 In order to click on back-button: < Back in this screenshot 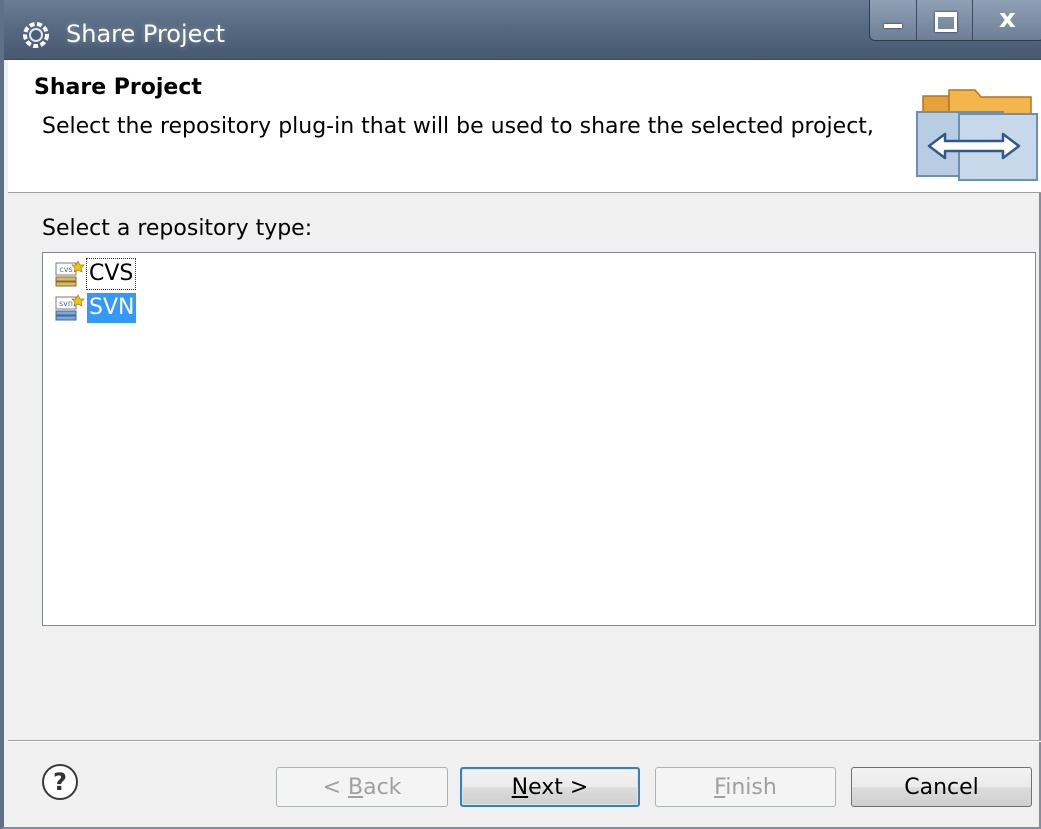, I will do `click(362, 787)`.